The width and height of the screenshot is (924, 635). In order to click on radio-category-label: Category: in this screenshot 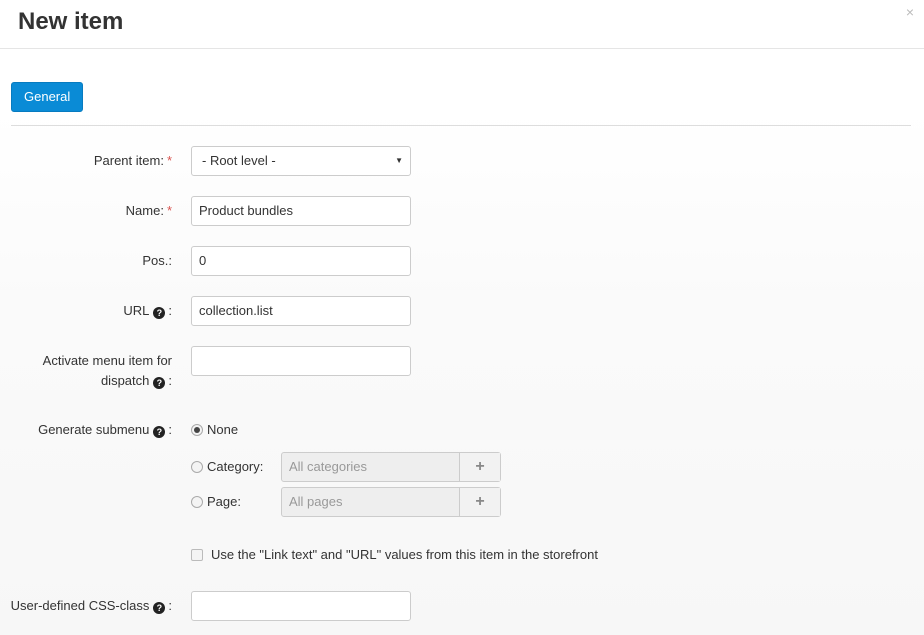, I will do `click(235, 466)`.